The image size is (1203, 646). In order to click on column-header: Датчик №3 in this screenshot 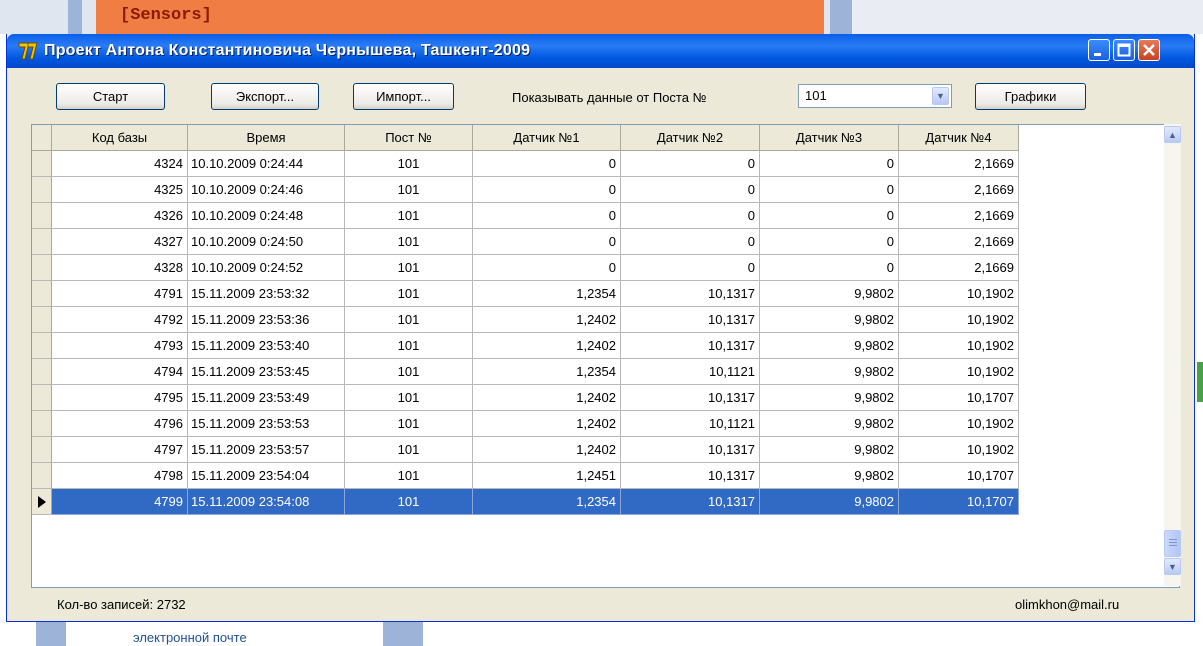, I will do `click(829, 138)`.